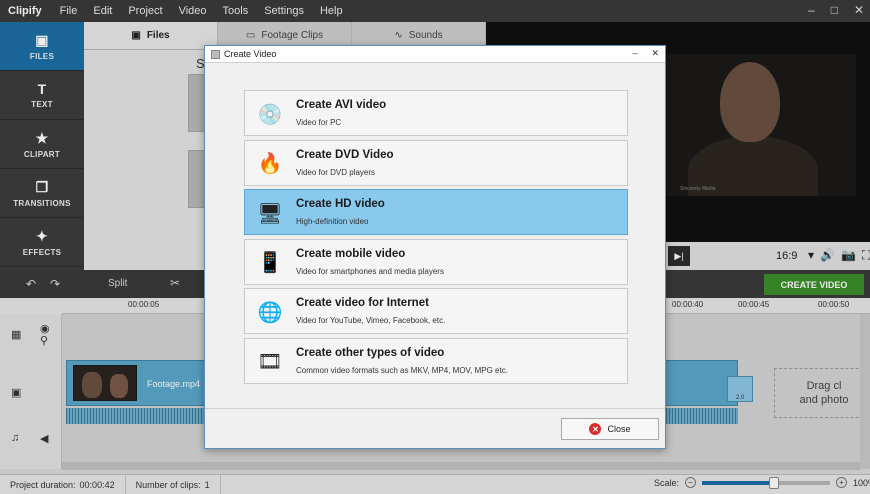  I want to click on dialog-window-controls: – ✕, so click(645, 53).